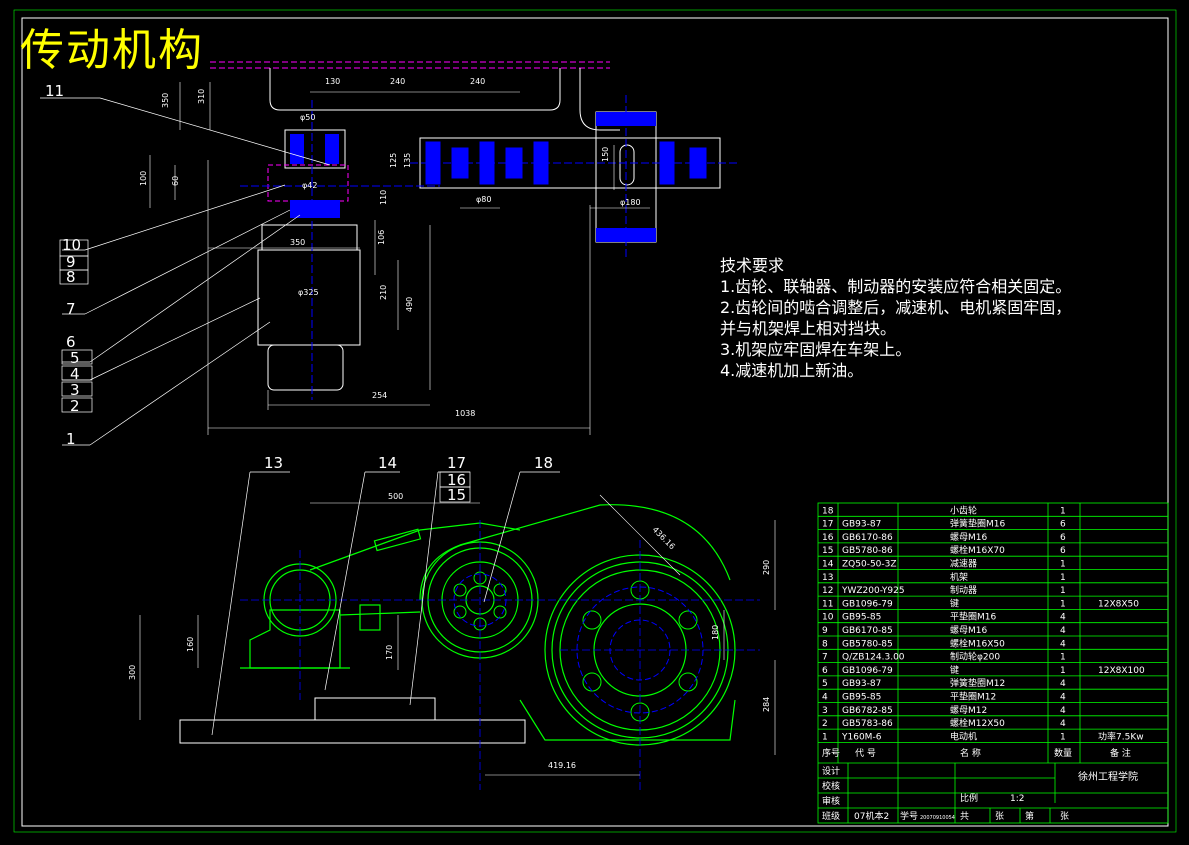  What do you see at coordinates (909, 816) in the screenshot?
I see `tb-student-no: 学号` at bounding box center [909, 816].